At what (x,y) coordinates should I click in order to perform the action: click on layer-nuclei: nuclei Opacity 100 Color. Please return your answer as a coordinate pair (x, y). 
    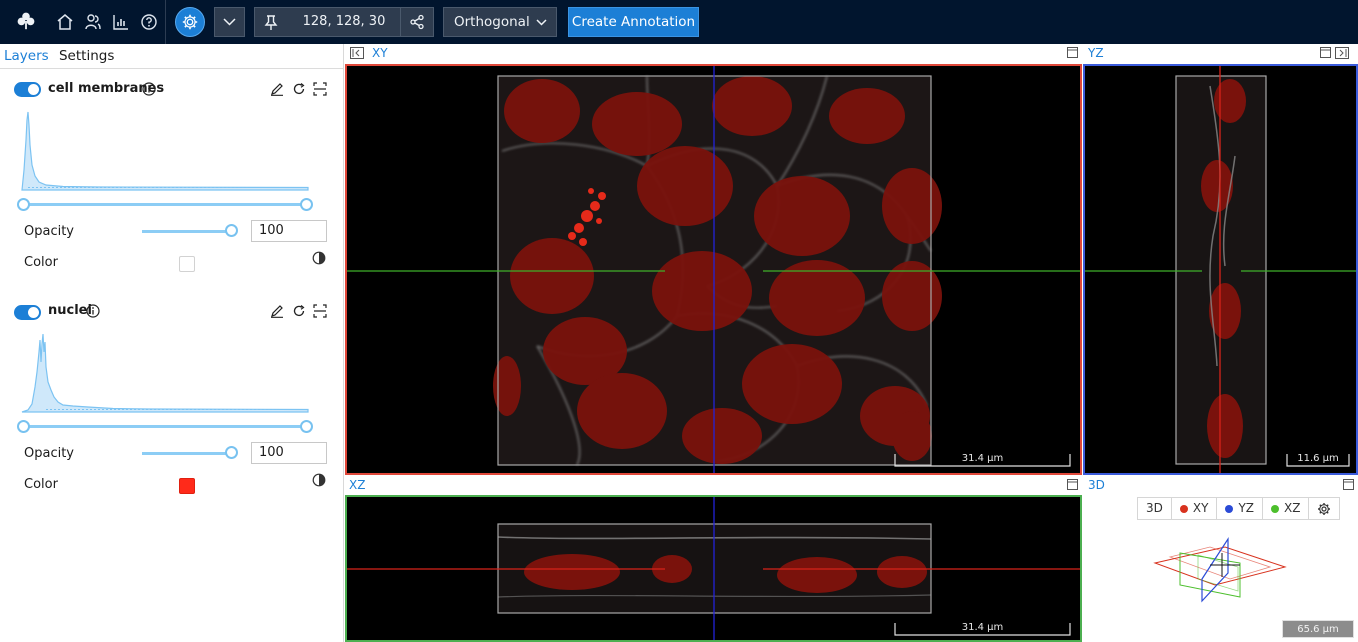
    Looking at the image, I should click on (172, 407).